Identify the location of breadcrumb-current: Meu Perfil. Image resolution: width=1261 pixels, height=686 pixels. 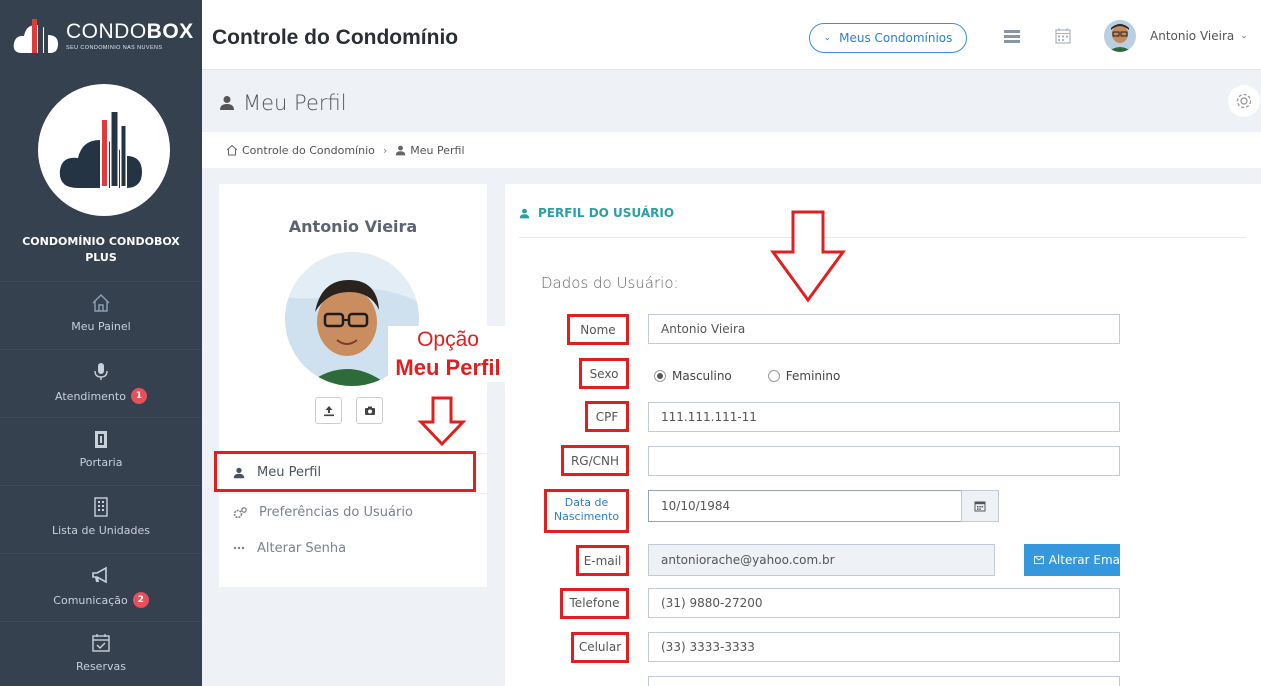
(437, 150).